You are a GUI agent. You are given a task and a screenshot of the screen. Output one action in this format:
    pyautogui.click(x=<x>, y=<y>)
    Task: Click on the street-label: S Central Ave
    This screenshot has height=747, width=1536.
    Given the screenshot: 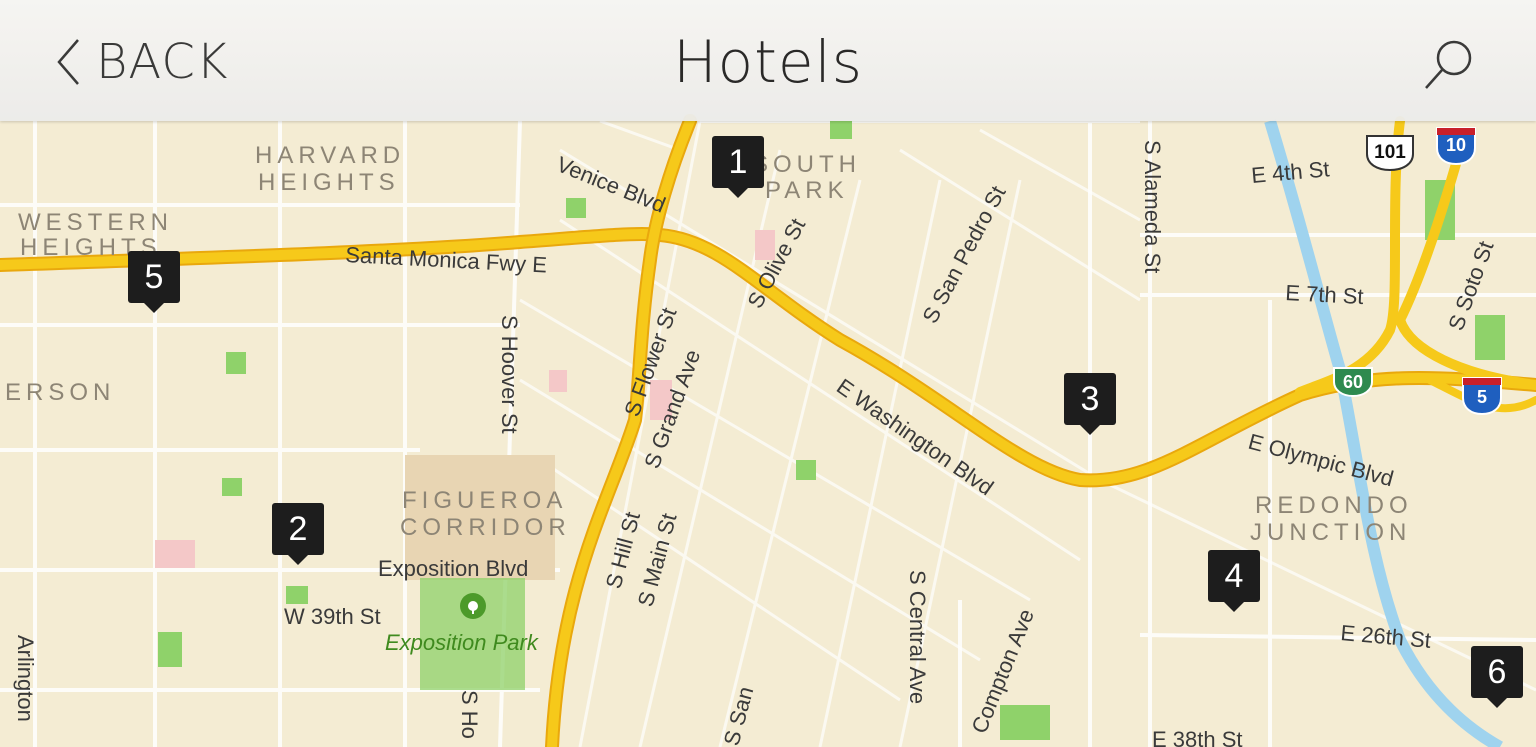 What is the action you would take?
    pyautogui.click(x=917, y=637)
    